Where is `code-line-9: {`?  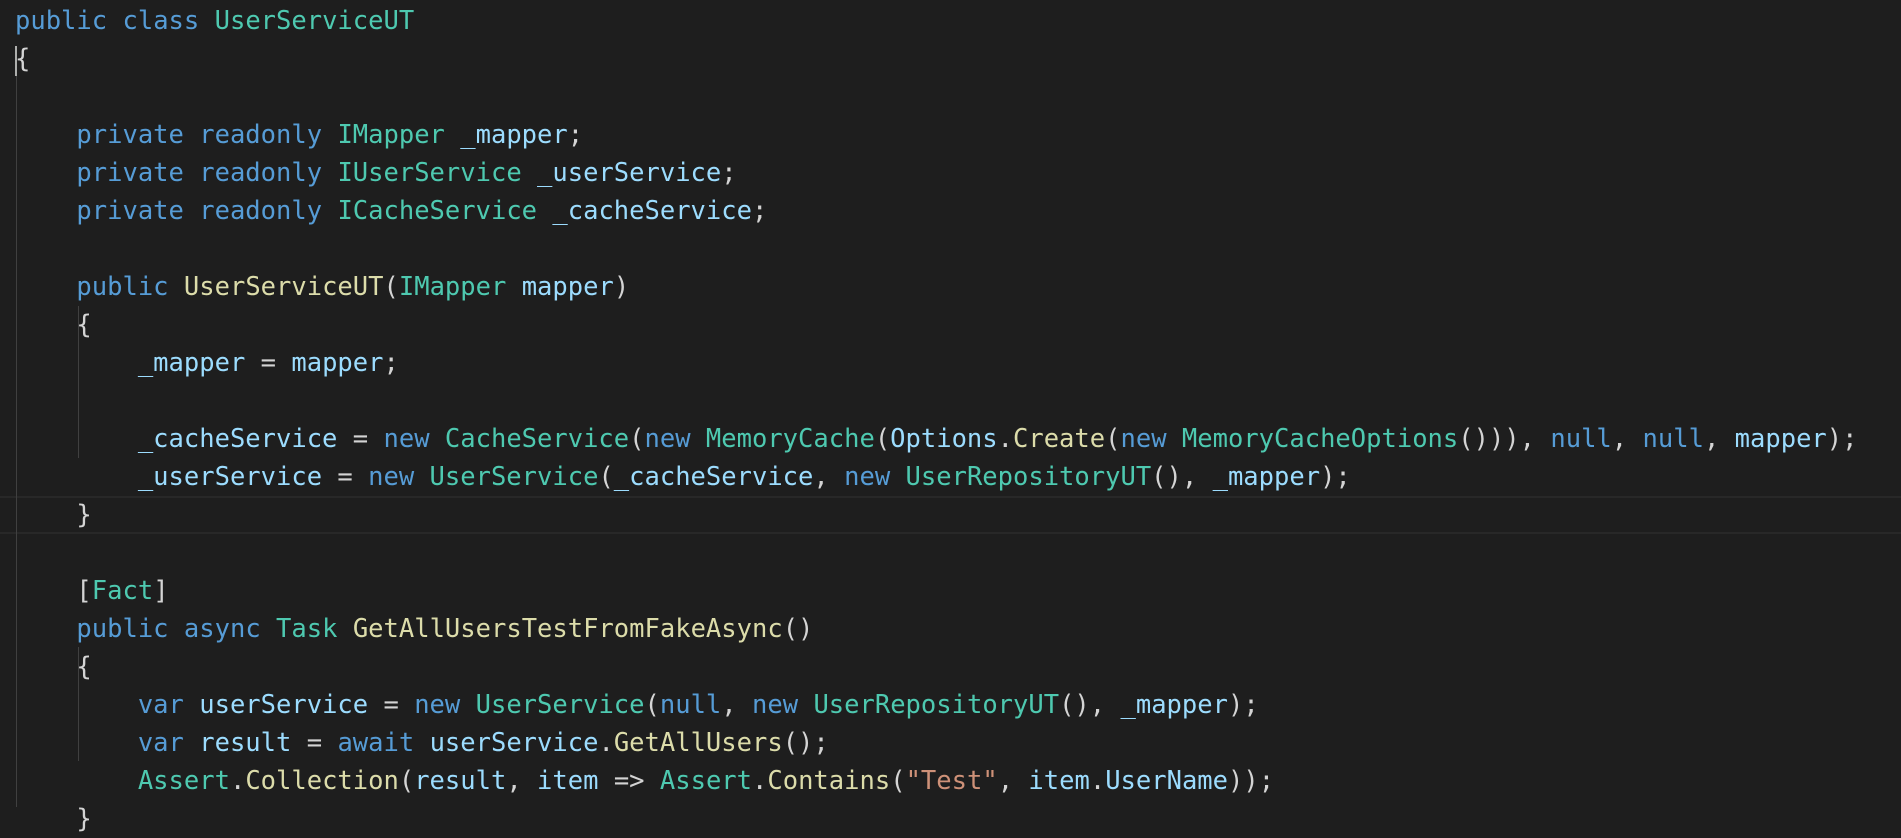
code-line-9: { is located at coordinates (53, 325).